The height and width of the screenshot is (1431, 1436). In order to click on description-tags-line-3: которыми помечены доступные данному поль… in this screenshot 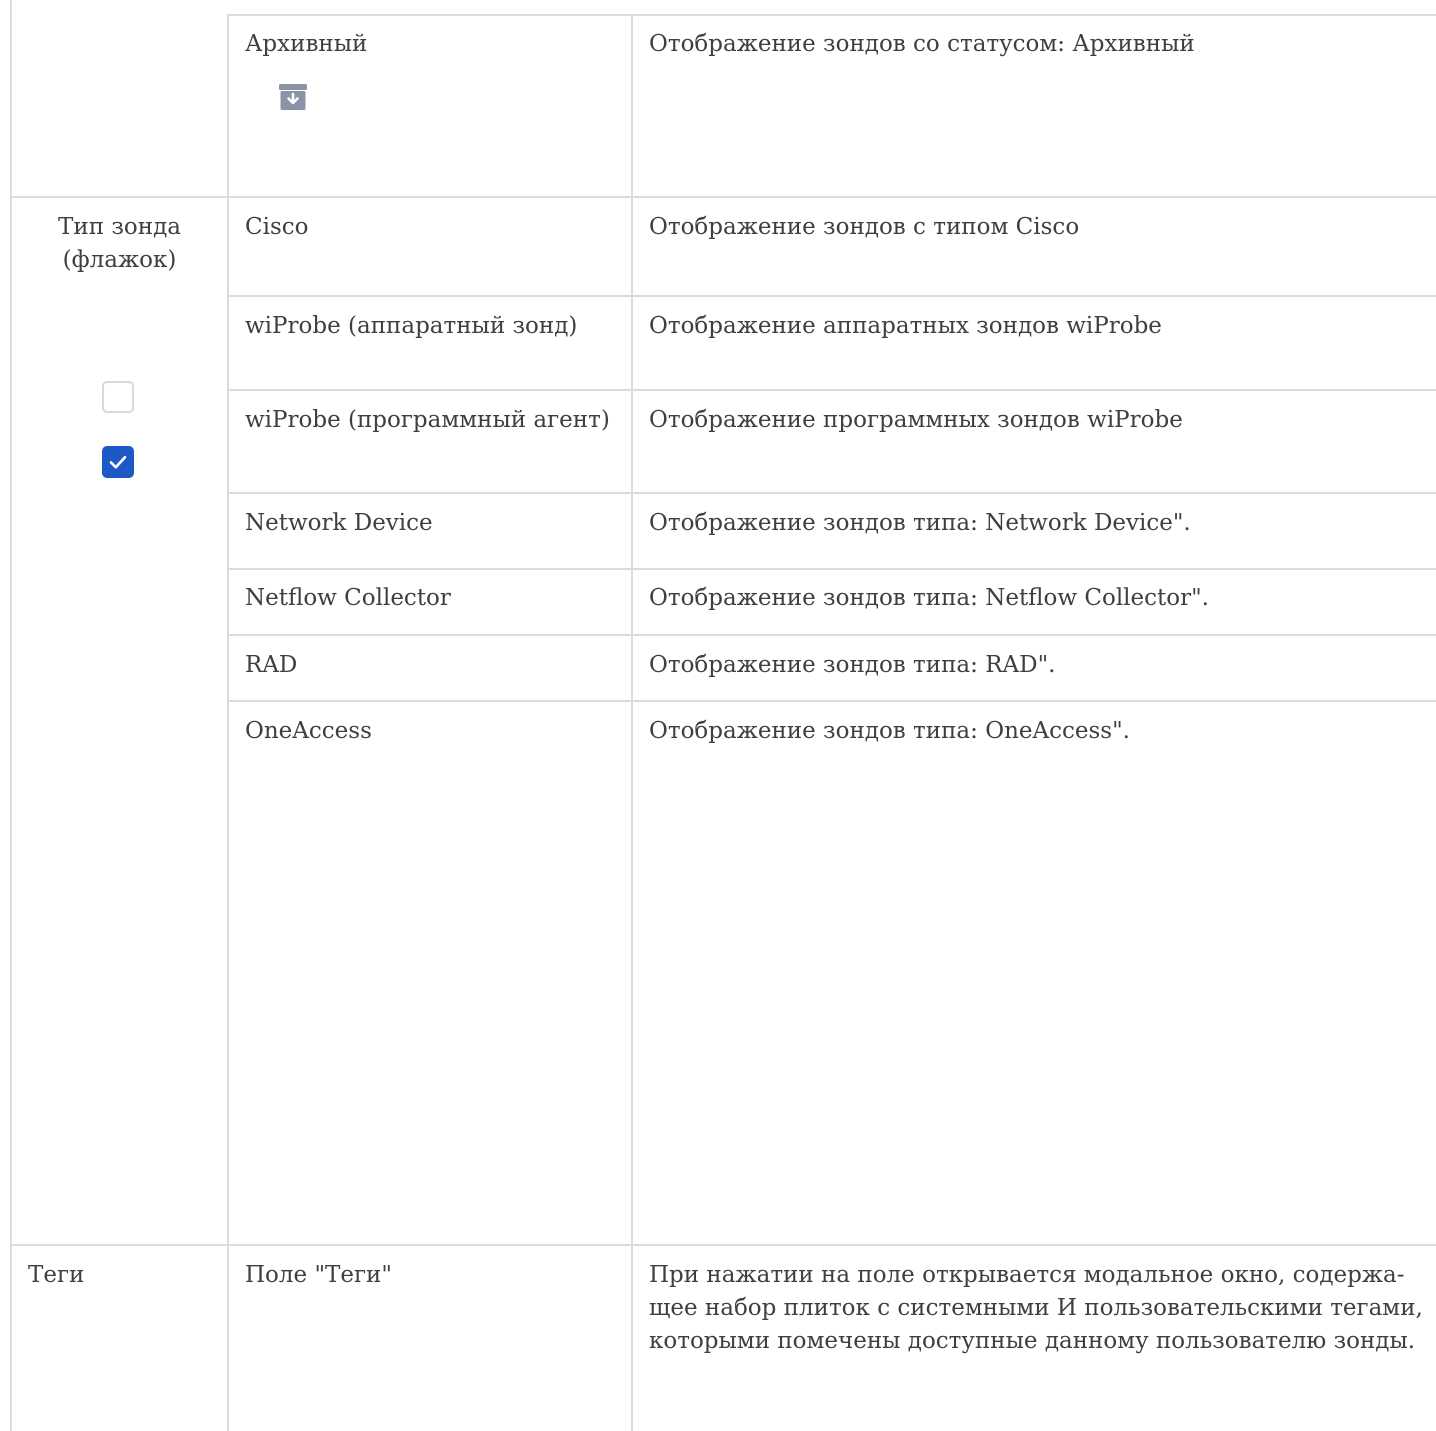, I will do `click(1032, 1341)`.